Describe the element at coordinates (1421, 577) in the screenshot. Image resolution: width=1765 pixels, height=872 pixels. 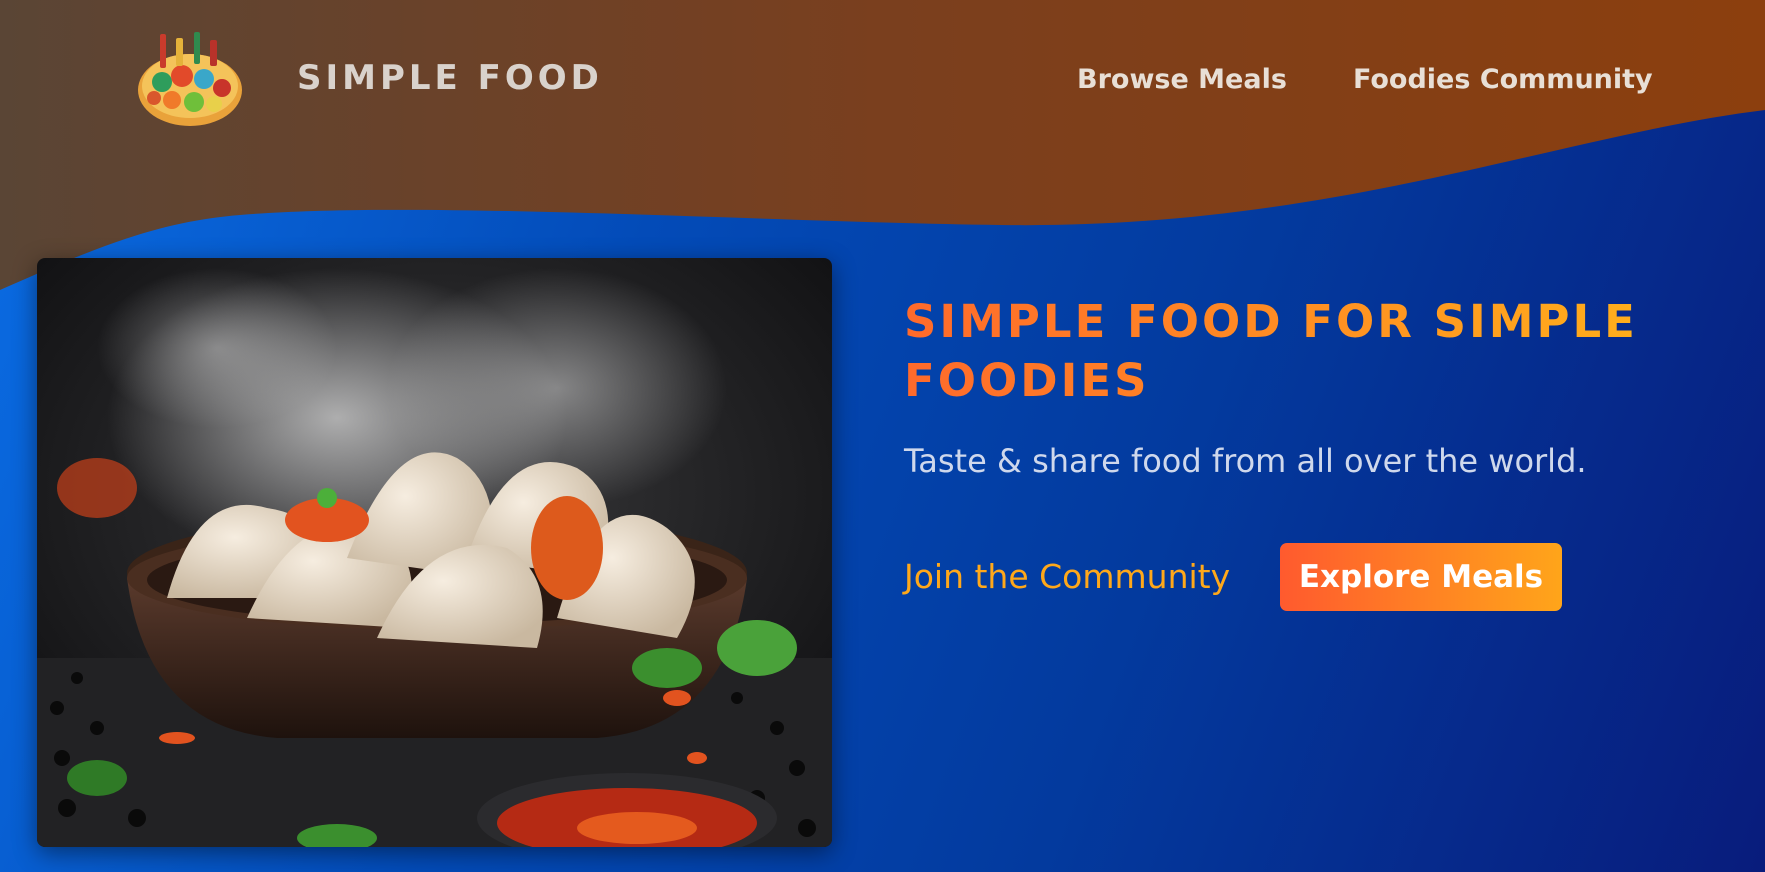
I see `explore-meals-button: Explore Meals` at that location.